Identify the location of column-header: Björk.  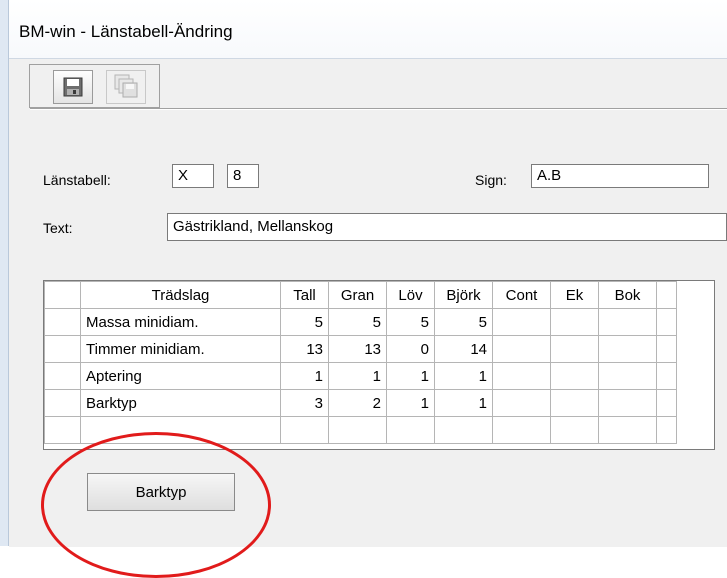
(463, 295).